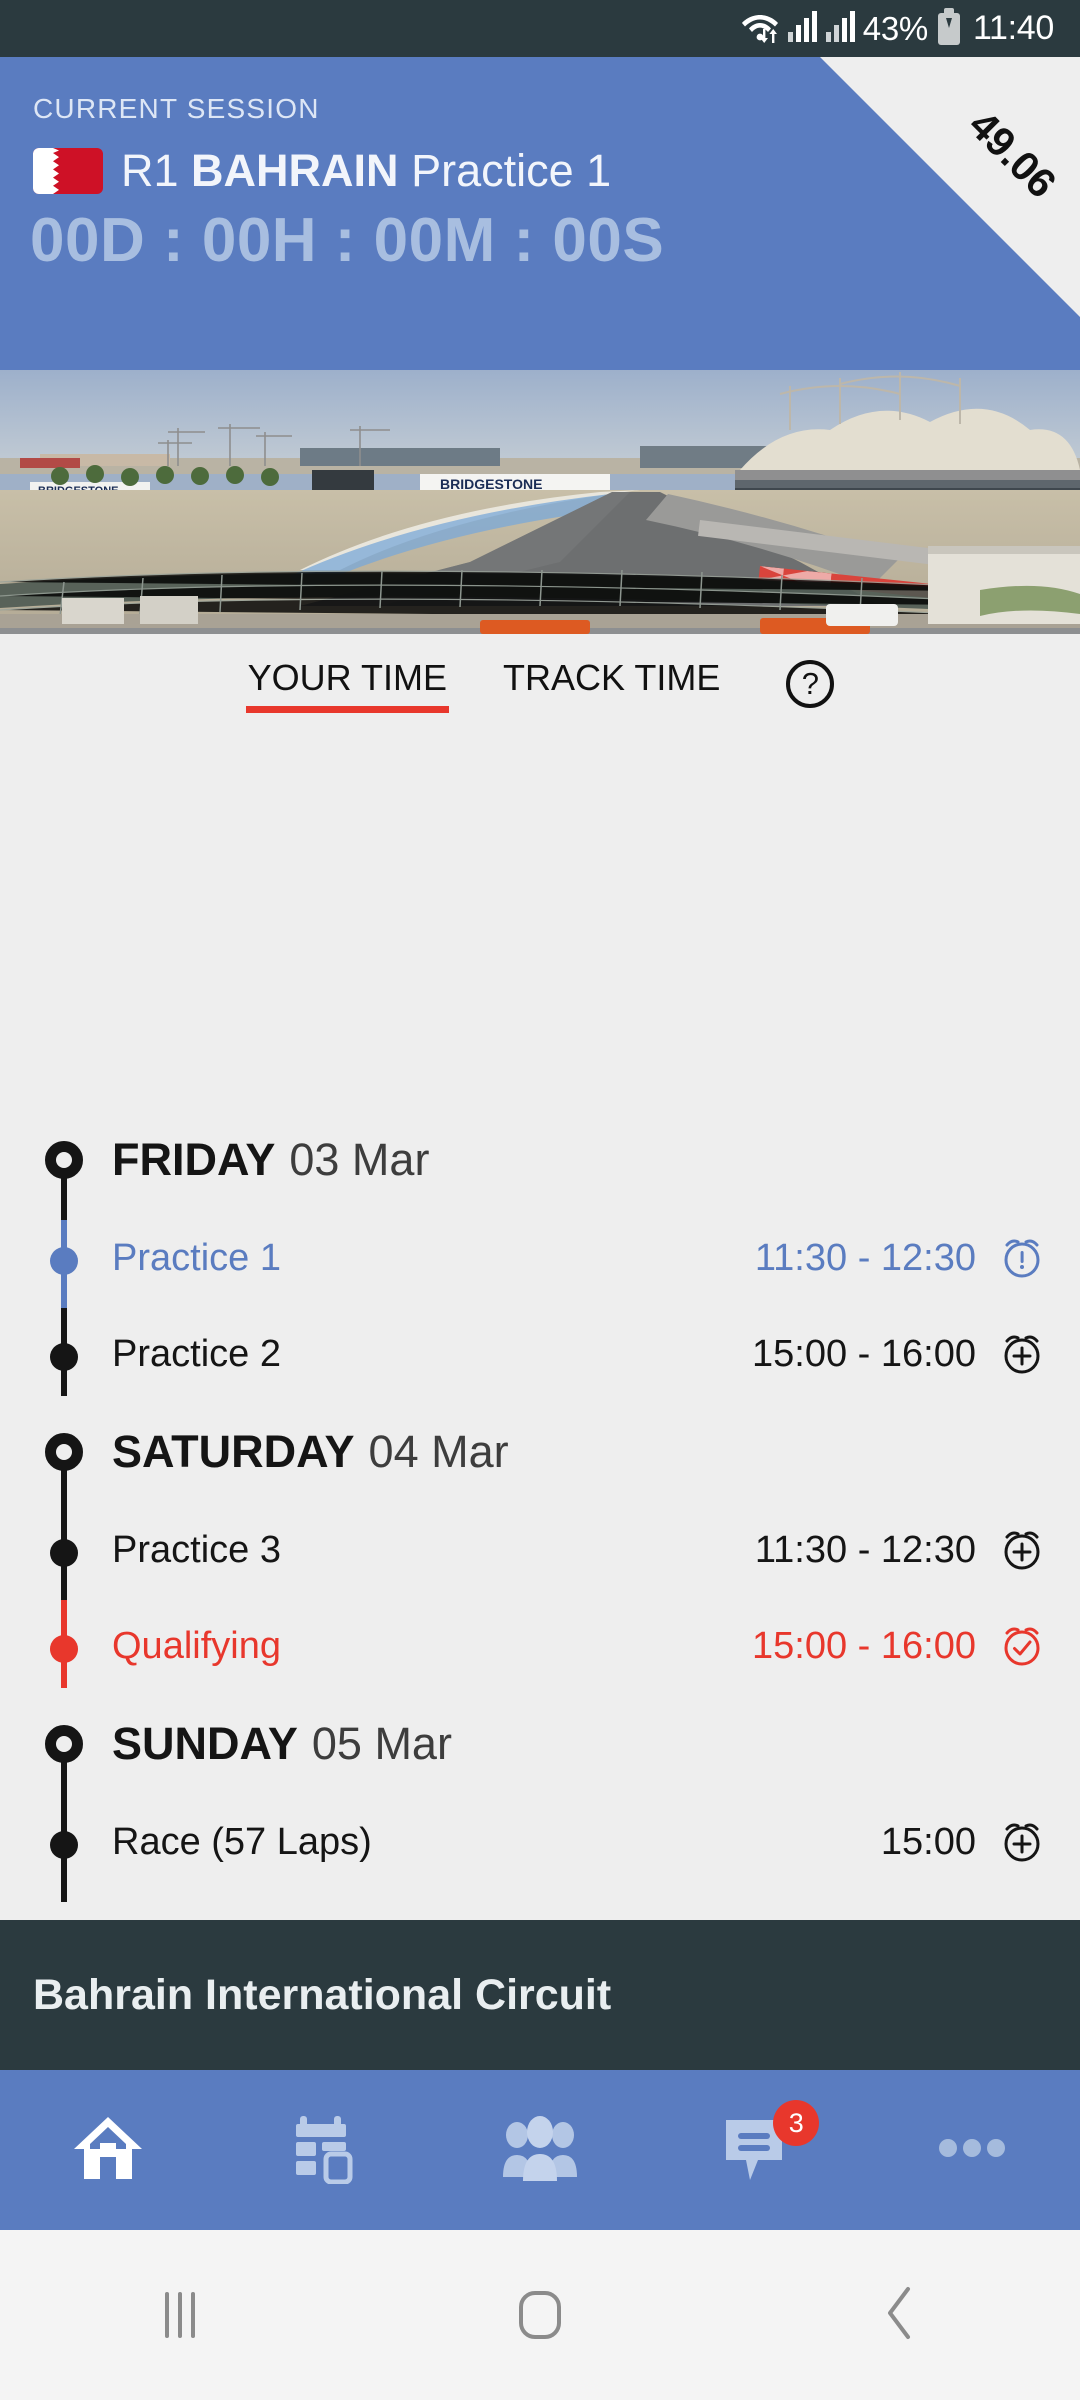 The image size is (1080, 2400). What do you see at coordinates (1022, 1646) in the screenshot?
I see `alarm-set-check-icon` at bounding box center [1022, 1646].